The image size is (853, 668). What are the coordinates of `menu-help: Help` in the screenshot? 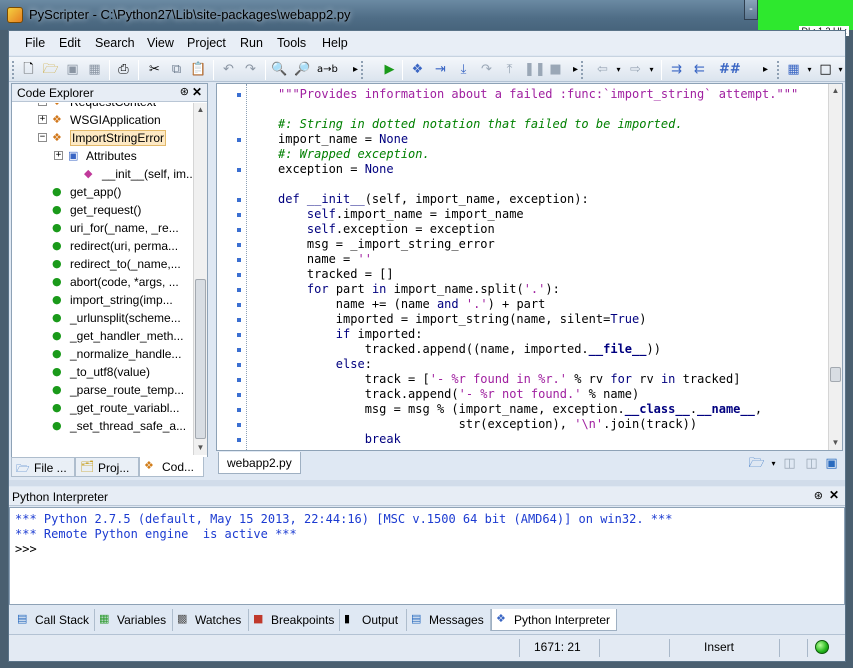 It's located at (335, 43).